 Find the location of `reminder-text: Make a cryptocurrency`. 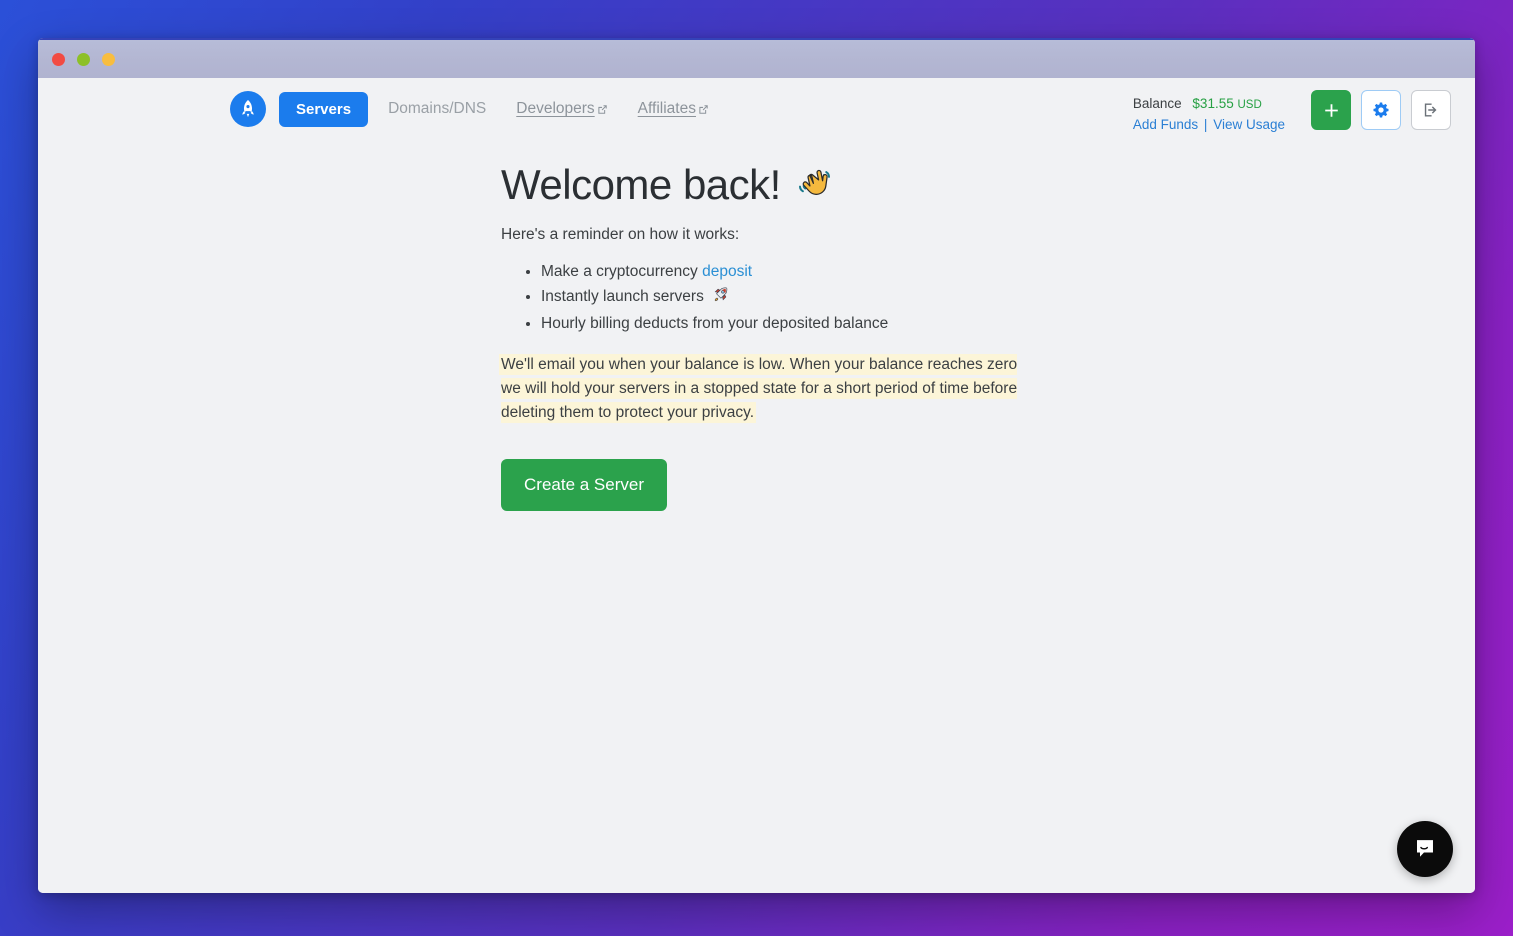

reminder-text: Make a cryptocurrency is located at coordinates (622, 272).